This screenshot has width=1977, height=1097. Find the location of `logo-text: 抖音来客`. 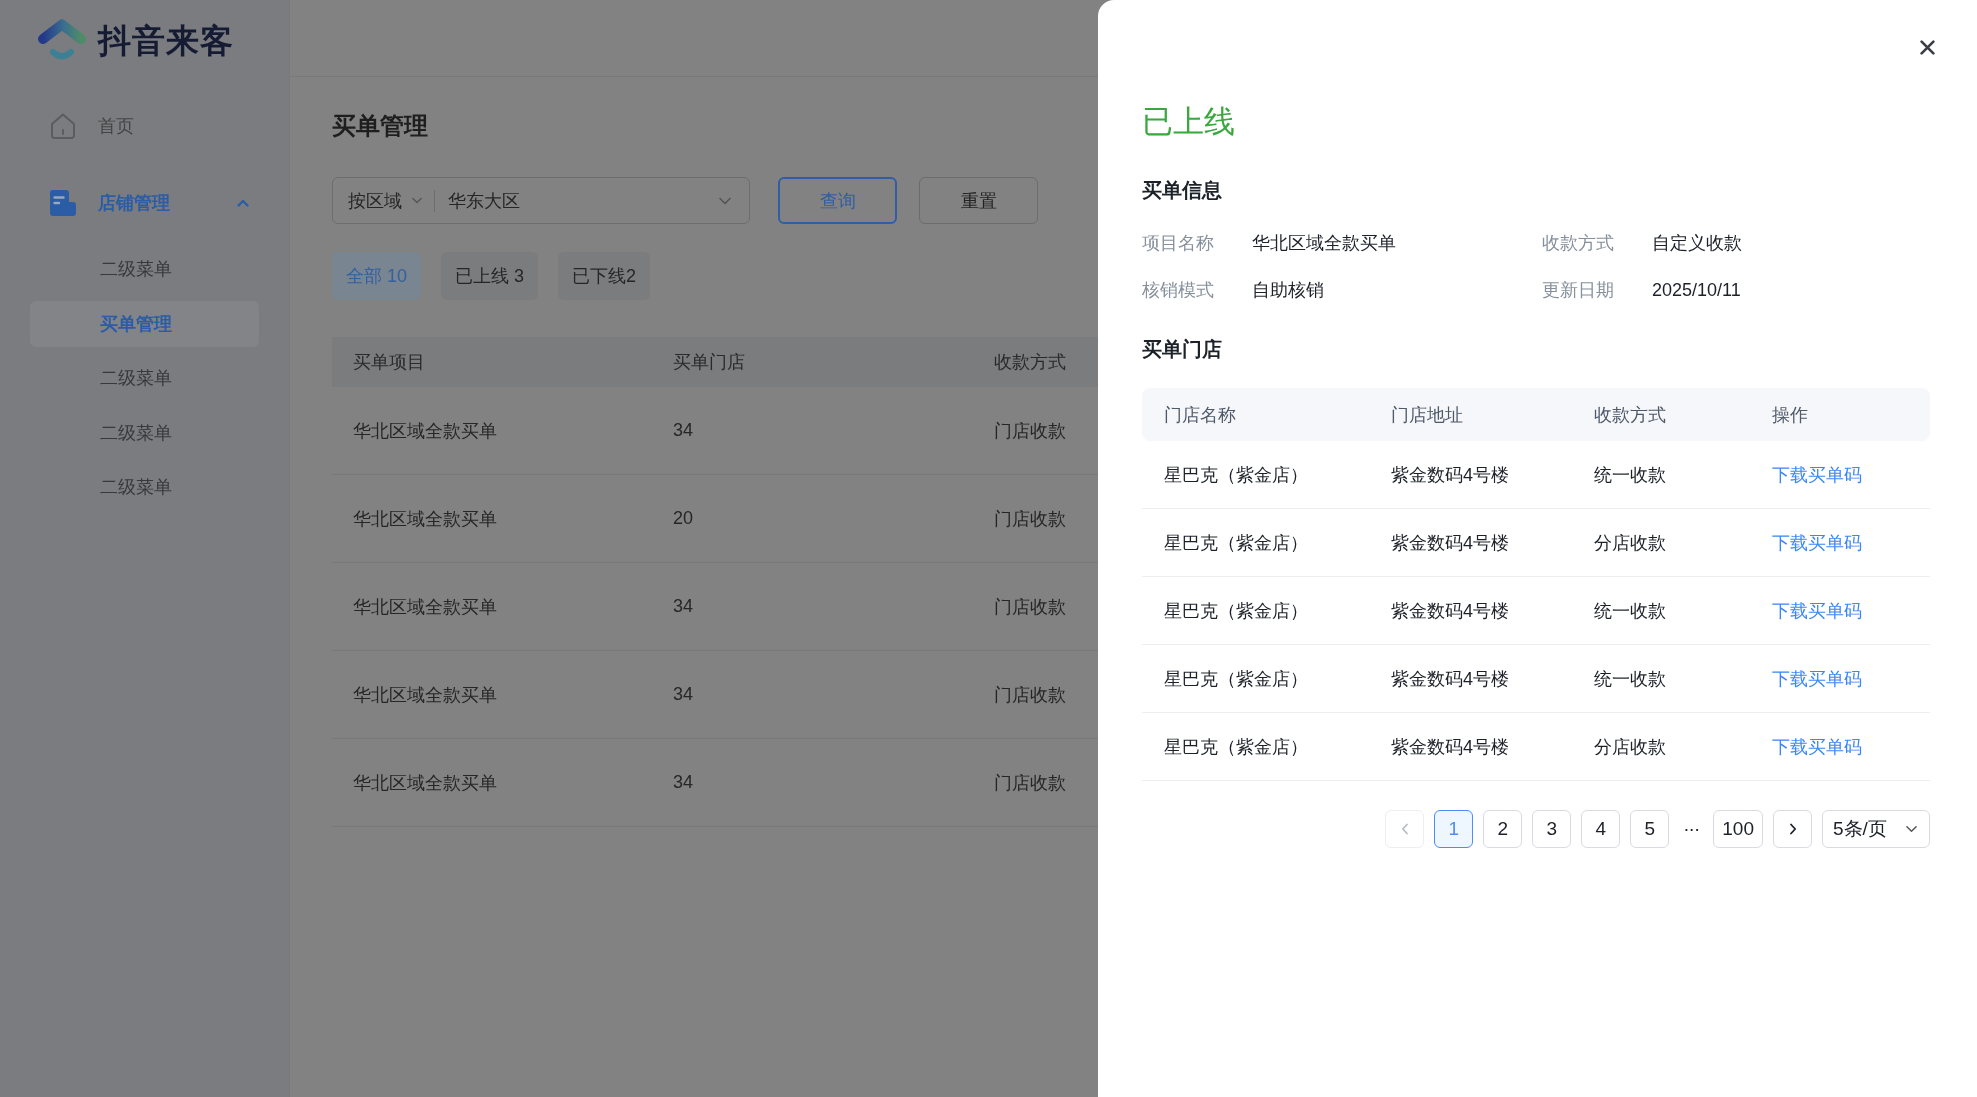

logo-text: 抖音来客 is located at coordinates (166, 40).